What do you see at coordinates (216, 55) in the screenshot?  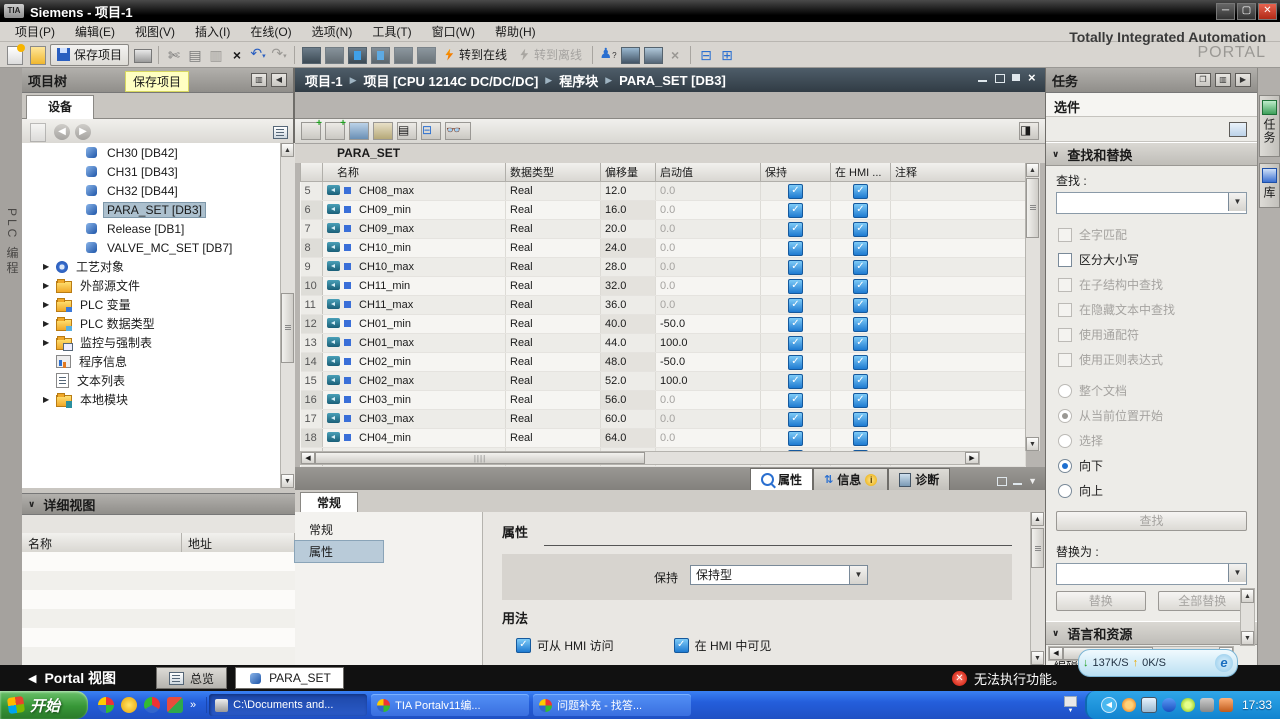 I see `paste-icon: ▥` at bounding box center [216, 55].